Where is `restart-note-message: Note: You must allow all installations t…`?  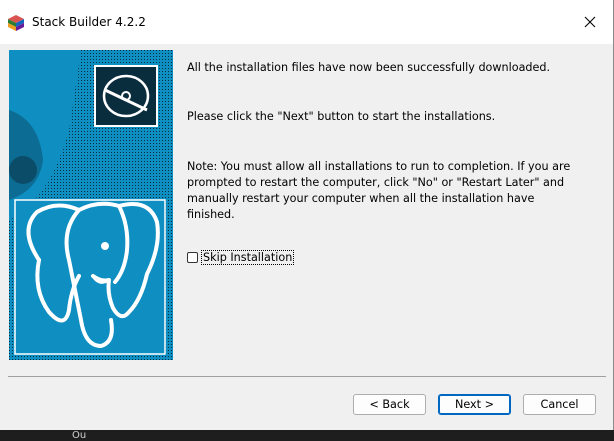
restart-note-message: Note: You must allow all installations t… is located at coordinates (379, 190).